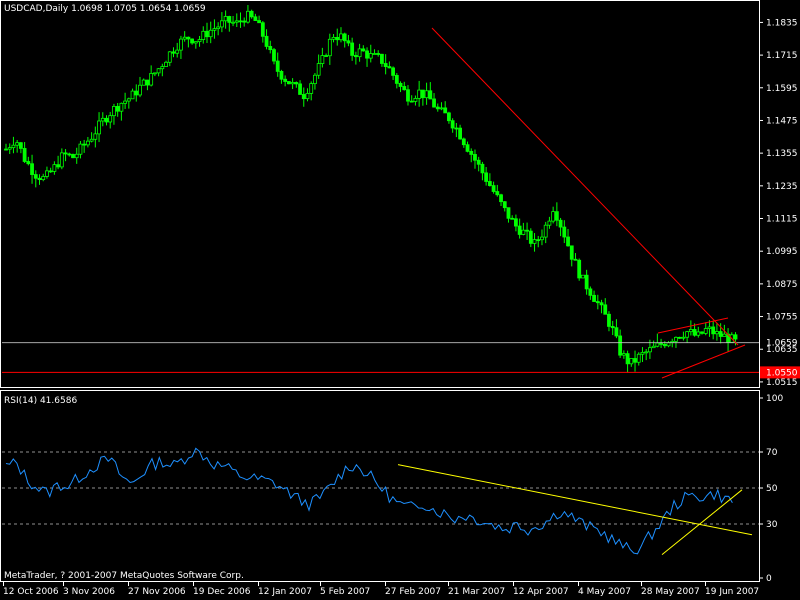 The width and height of the screenshot is (800, 600). What do you see at coordinates (476, 592) in the screenshot?
I see `date-tick-label: 21 Mar 2007` at bounding box center [476, 592].